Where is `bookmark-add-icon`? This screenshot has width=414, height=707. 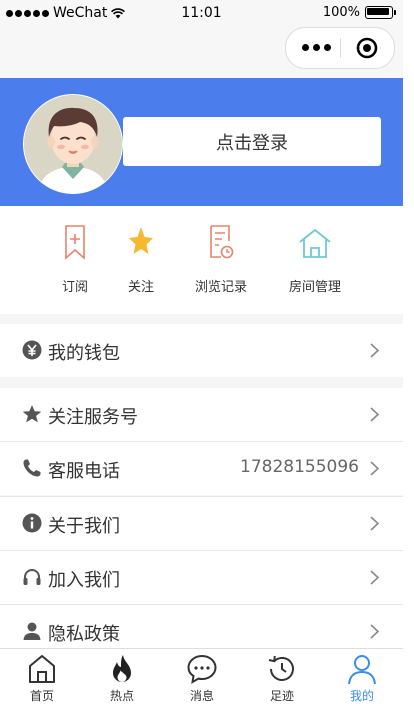 bookmark-add-icon is located at coordinates (75, 242).